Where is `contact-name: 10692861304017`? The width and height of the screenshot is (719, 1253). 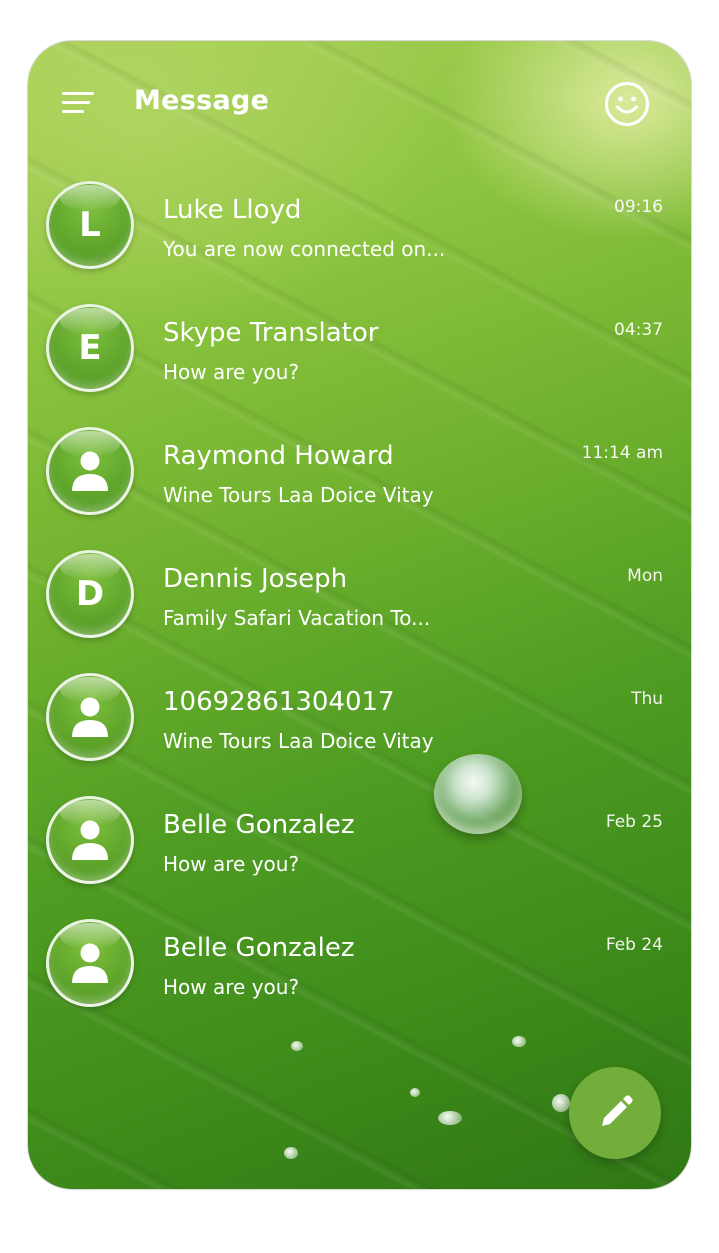 contact-name: 10692861304017 is located at coordinates (279, 702).